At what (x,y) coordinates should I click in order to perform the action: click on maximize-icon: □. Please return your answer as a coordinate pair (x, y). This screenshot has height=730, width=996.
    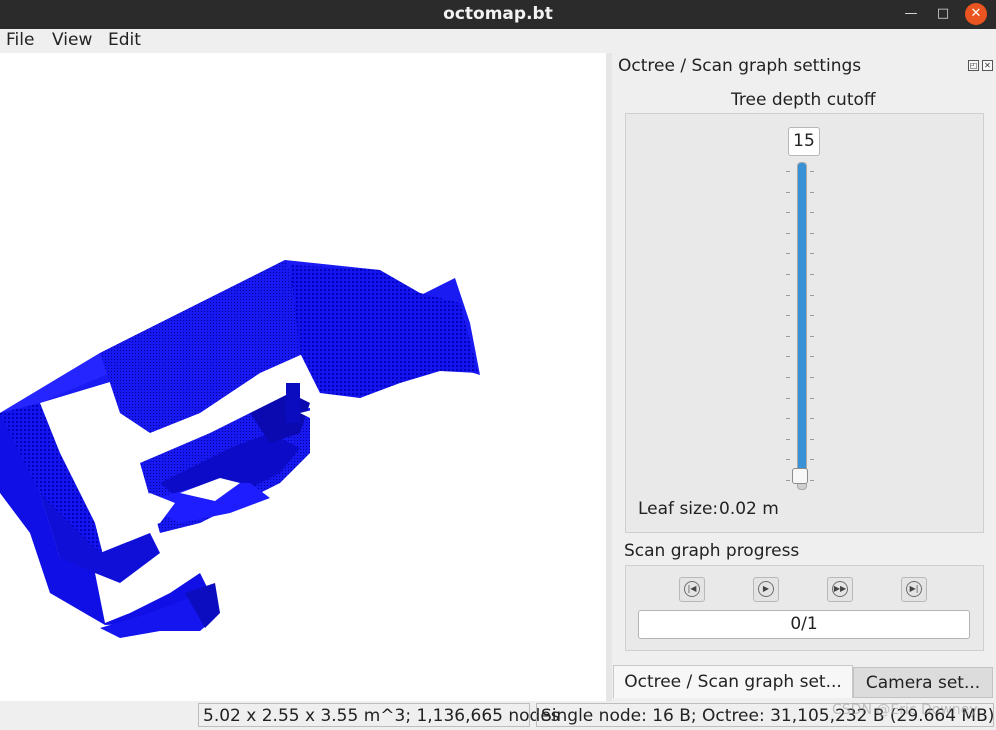
    Looking at the image, I should click on (943, 14).